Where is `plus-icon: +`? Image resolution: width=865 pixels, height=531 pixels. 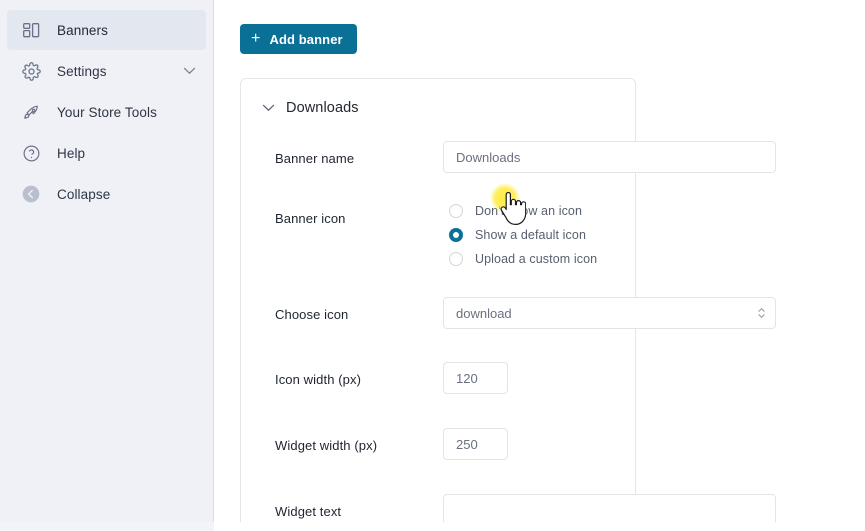 plus-icon: + is located at coordinates (256, 38).